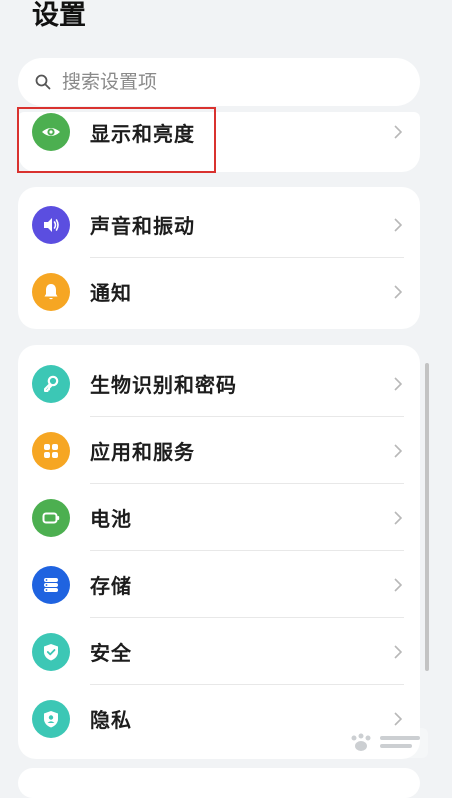  I want to click on settings-item-apps-services: 应用和服务, so click(219, 450).